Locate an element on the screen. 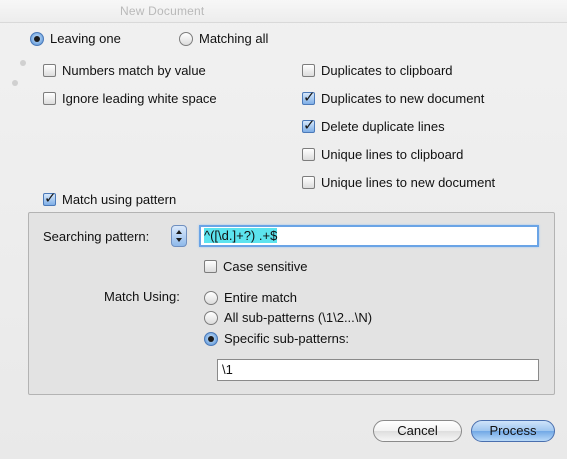 The height and width of the screenshot is (459, 567). sub-pattern-input: \1 is located at coordinates (378, 370).